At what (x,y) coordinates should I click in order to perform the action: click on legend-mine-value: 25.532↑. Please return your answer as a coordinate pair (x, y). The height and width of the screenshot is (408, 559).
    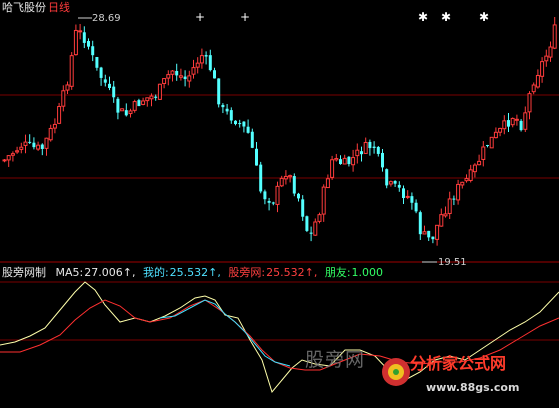
    Looking at the image, I should click on (193, 272).